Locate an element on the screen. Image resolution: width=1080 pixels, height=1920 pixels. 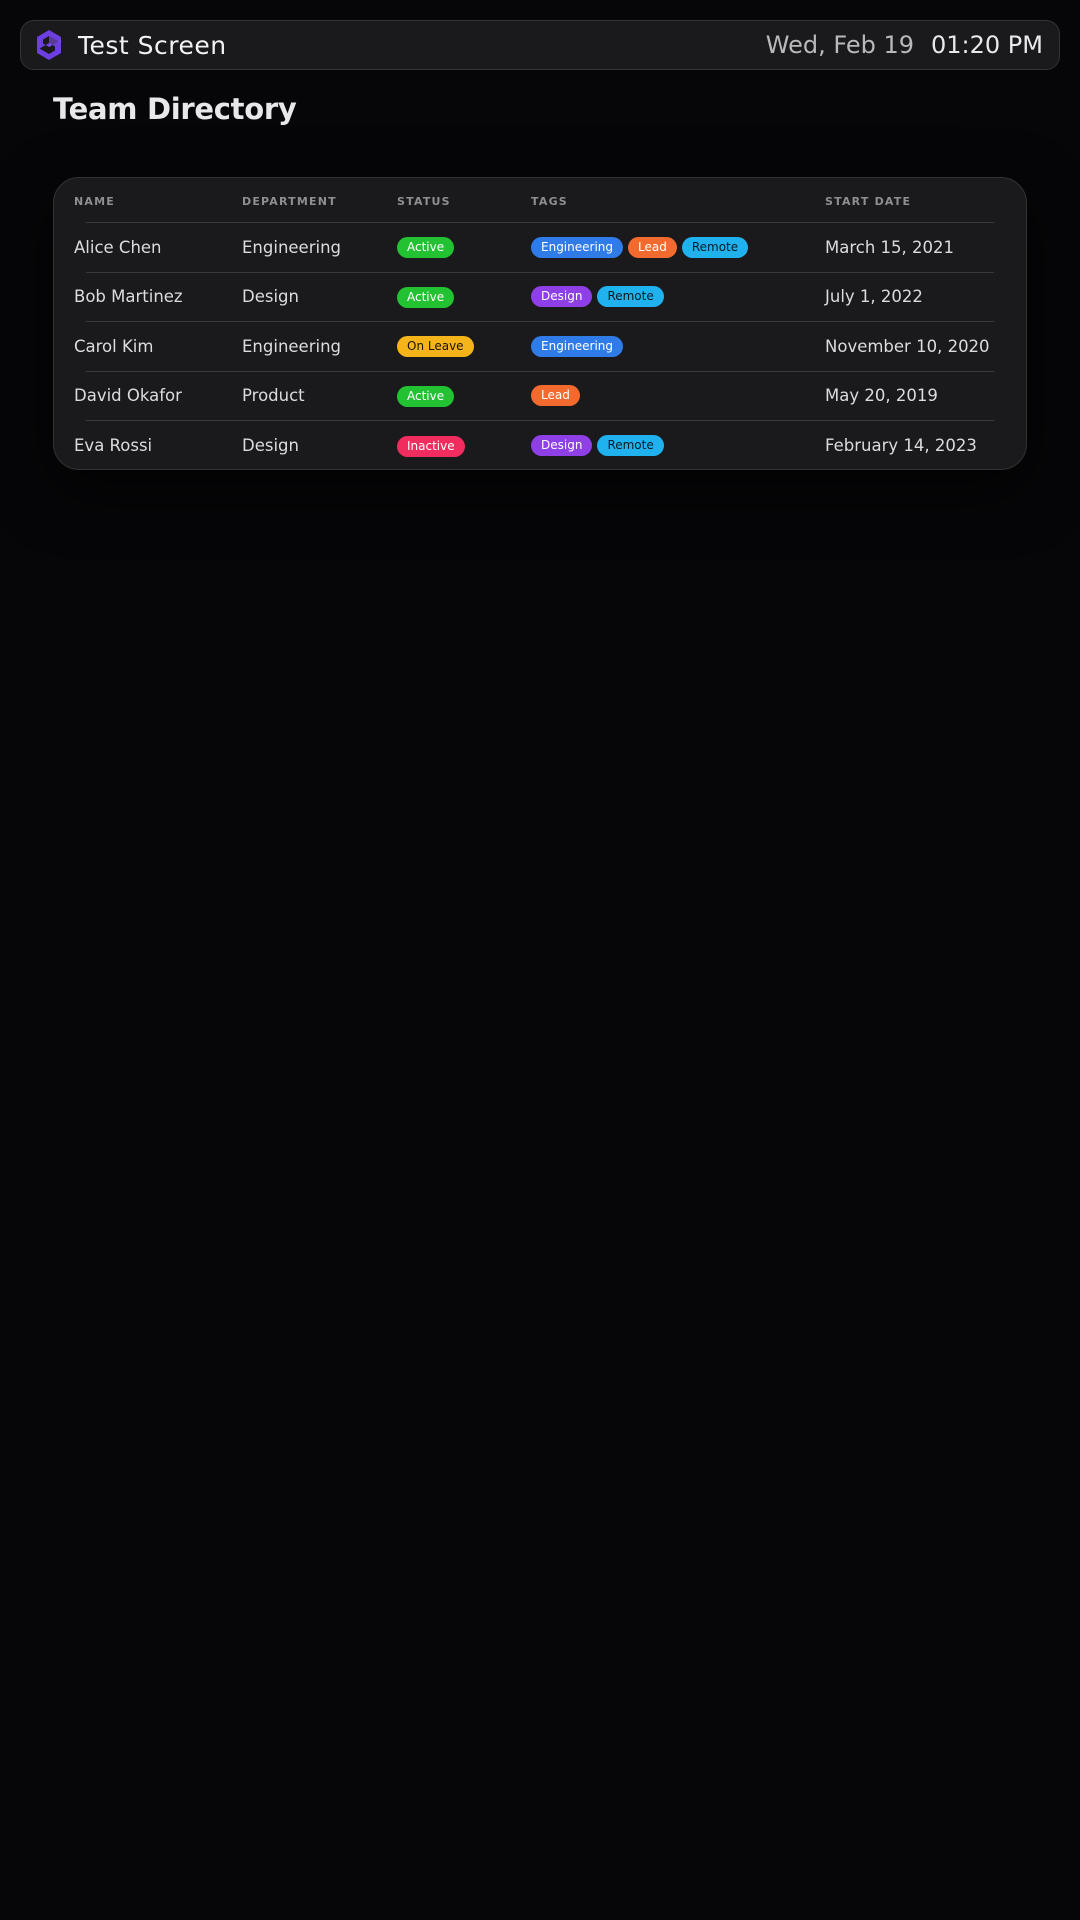
tags-cell: Engineering Lead Remote is located at coordinates (678, 247).